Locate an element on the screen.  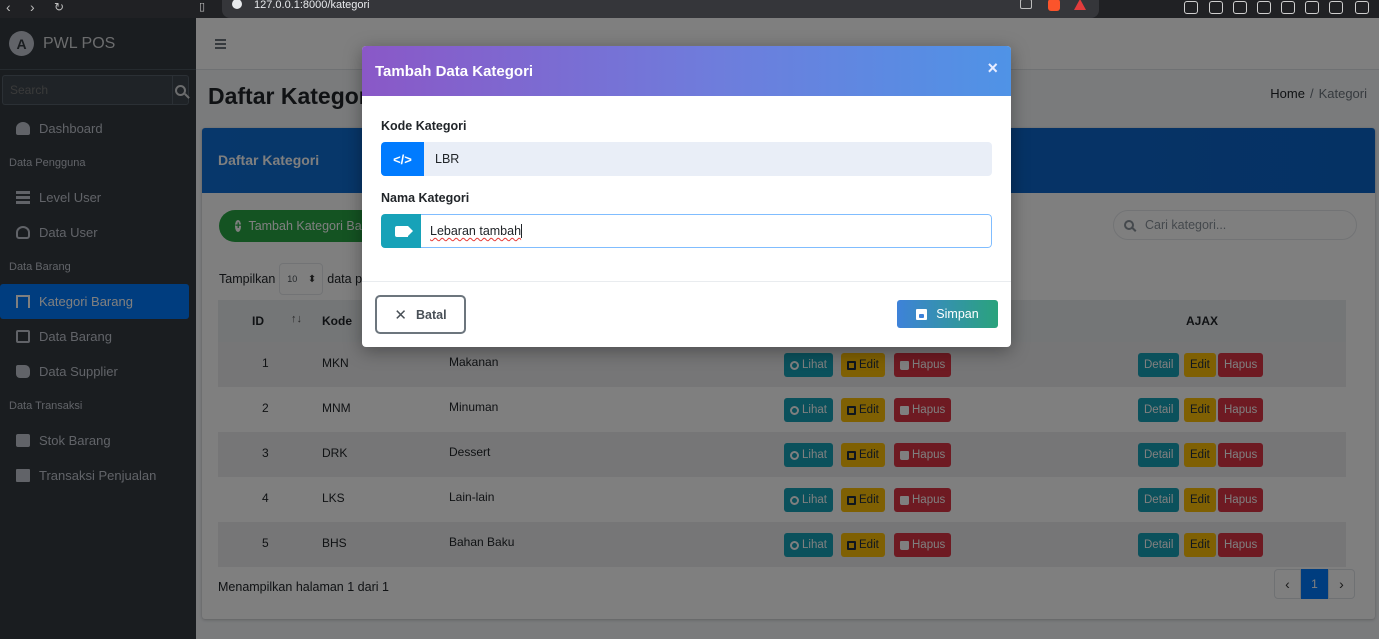
vpn-icon is located at coordinates (1312, 7).